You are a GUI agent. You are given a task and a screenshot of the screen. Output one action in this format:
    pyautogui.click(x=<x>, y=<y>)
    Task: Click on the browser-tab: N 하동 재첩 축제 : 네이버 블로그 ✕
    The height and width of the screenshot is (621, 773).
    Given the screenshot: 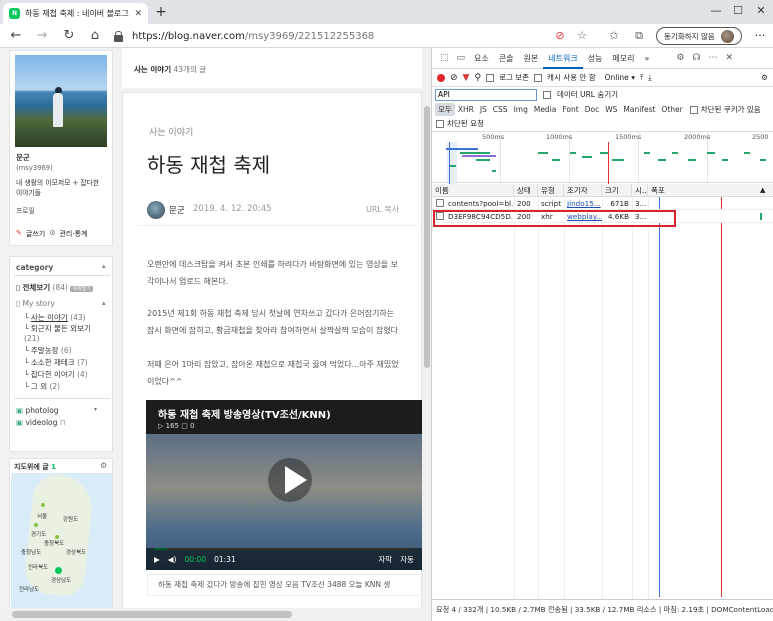 What is the action you would take?
    pyautogui.click(x=75, y=13)
    